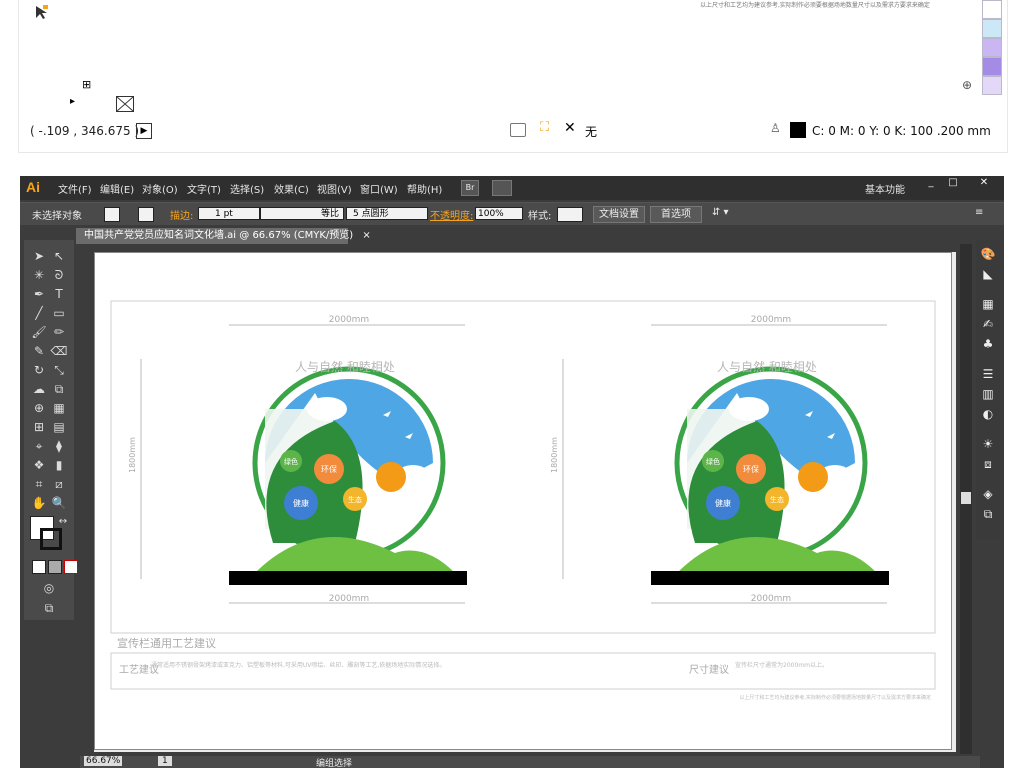 This screenshot has width=1024, height=769. What do you see at coordinates (229, 213) in the screenshot?
I see `stroke-weight-field: 1 pt` at bounding box center [229, 213].